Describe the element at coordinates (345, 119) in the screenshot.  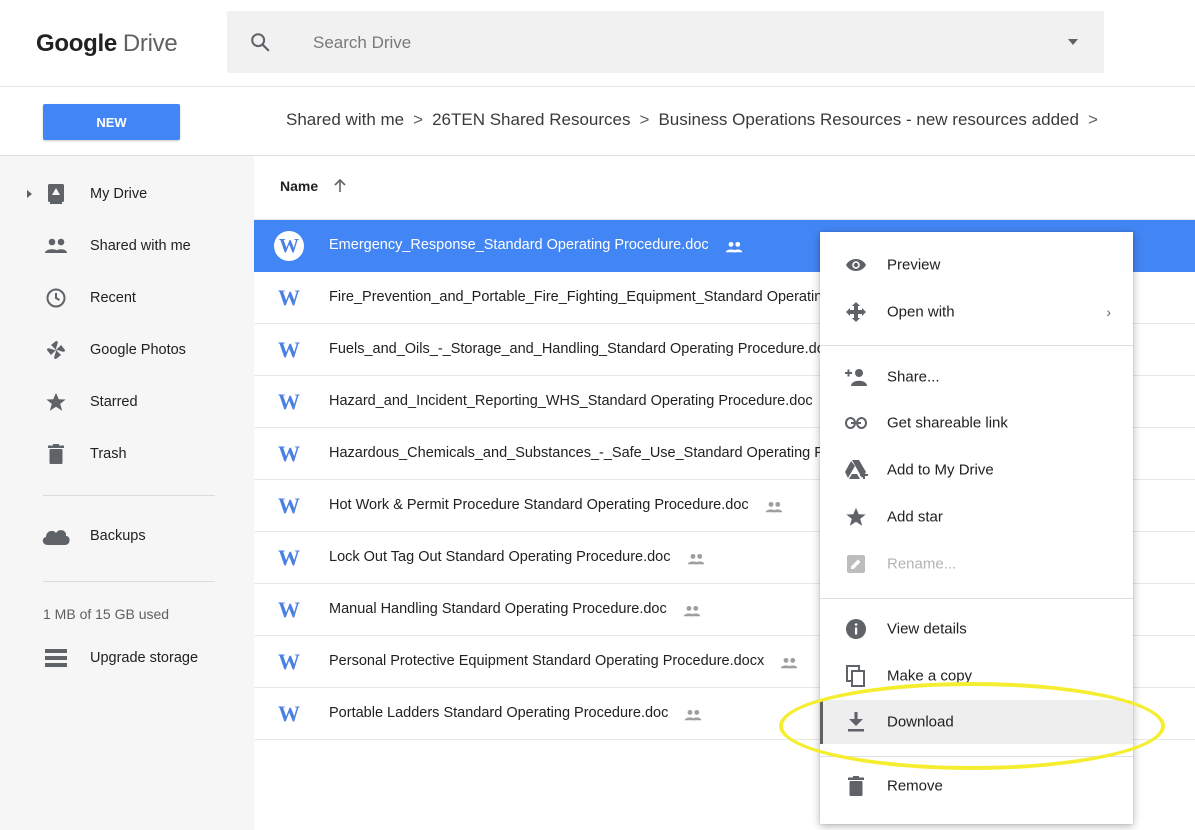
I see `breadcrumb-shared-with-me: Shared with me` at that location.